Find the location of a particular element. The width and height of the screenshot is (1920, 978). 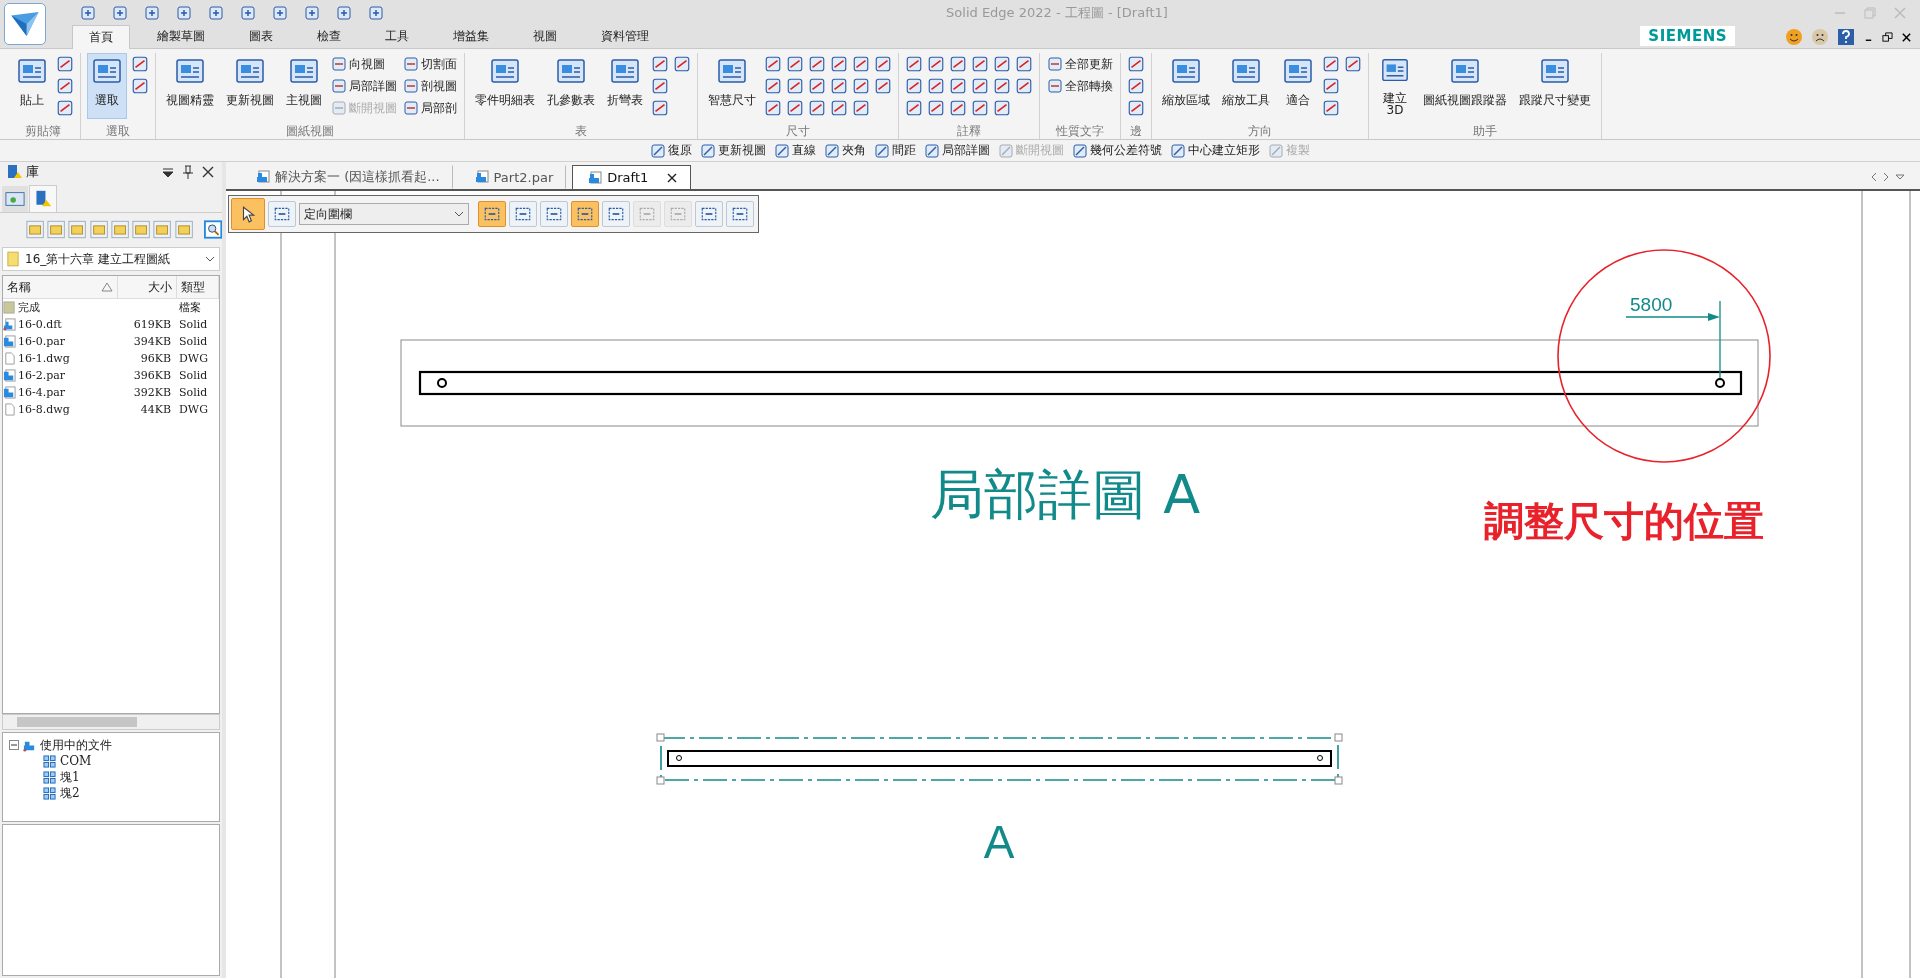

panel-tab is located at coordinates (15, 199).